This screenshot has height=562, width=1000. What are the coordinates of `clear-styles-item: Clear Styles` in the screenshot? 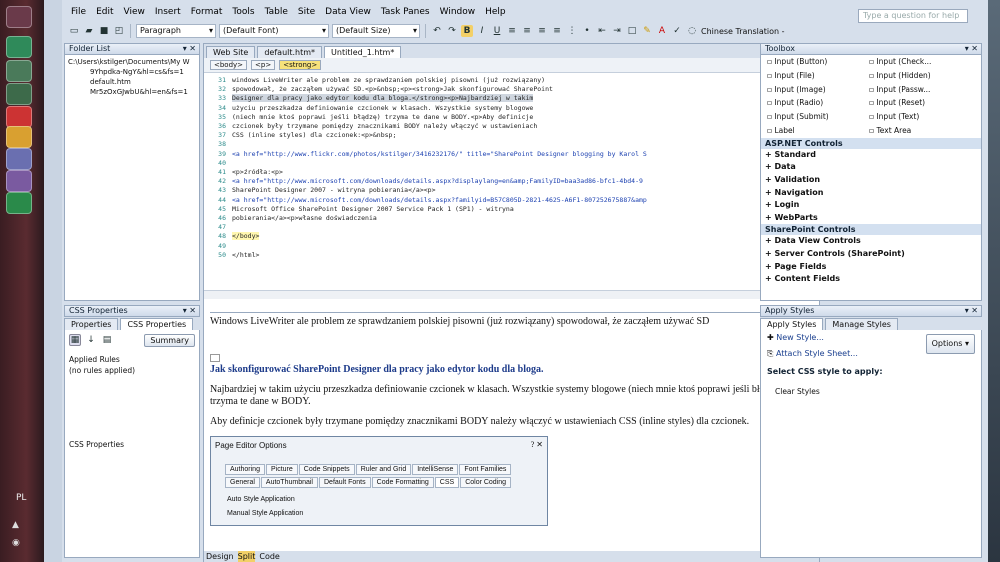 It's located at (874, 390).